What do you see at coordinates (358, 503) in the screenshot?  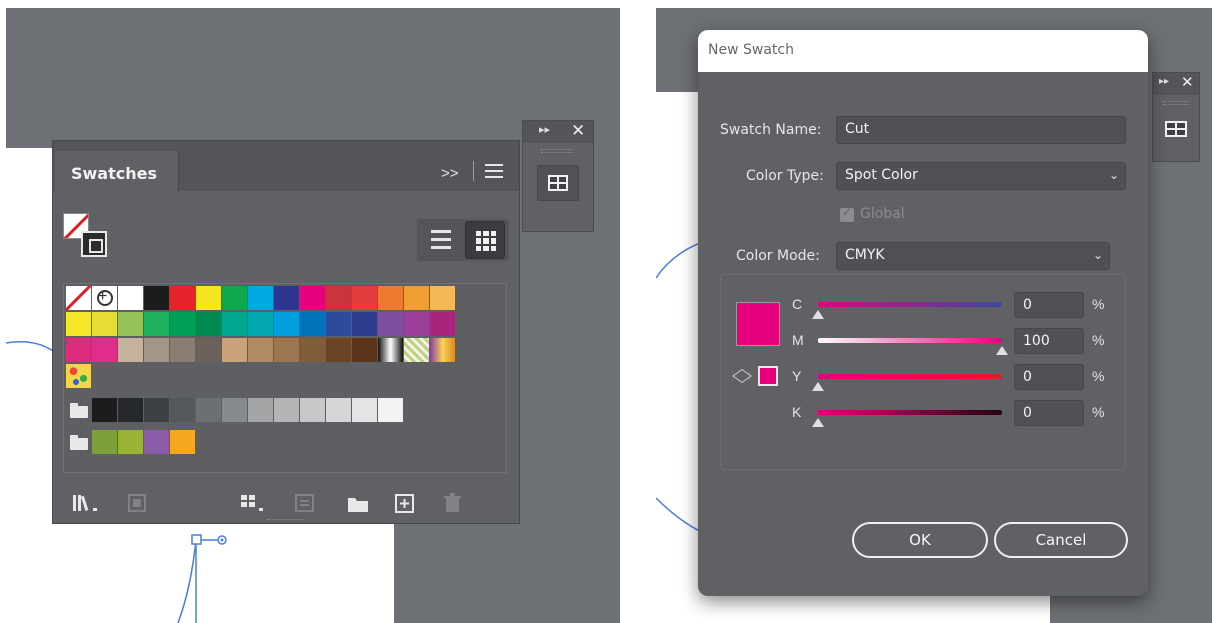 I see `new-color-group-icon` at bounding box center [358, 503].